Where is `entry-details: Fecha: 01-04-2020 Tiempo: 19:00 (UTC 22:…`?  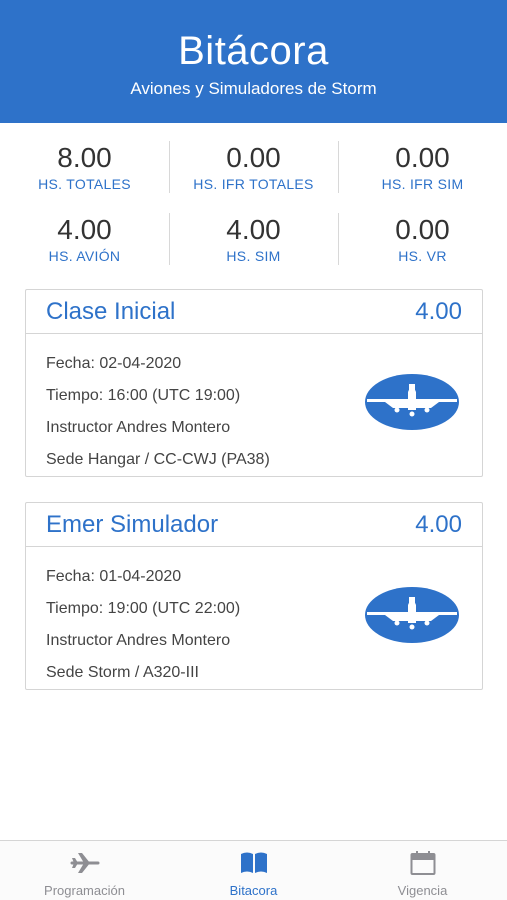
entry-details: Fecha: 01-04-2020 Tiempo: 19:00 (UTC 22:… is located at coordinates (254, 618).